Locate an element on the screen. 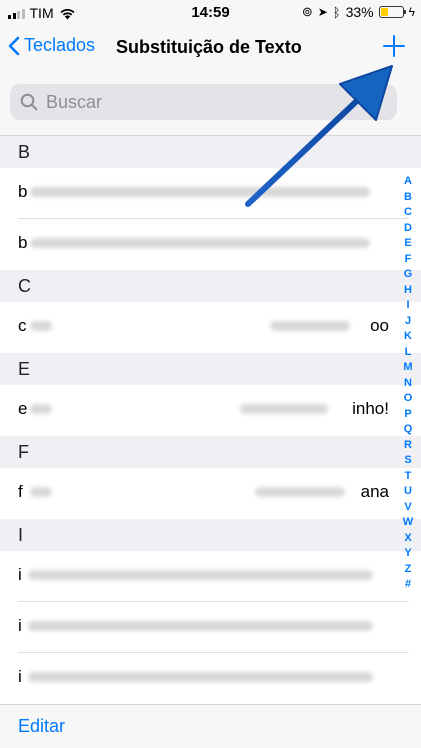 Image resolution: width=421 pixels, height=748 pixels. search-input is located at coordinates (206, 102).